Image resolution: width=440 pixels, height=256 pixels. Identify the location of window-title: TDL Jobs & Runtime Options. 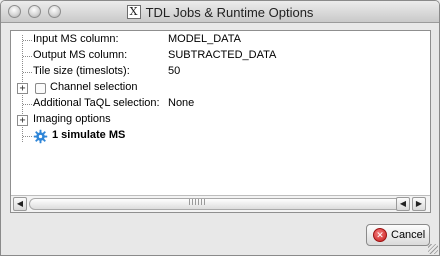
(229, 12).